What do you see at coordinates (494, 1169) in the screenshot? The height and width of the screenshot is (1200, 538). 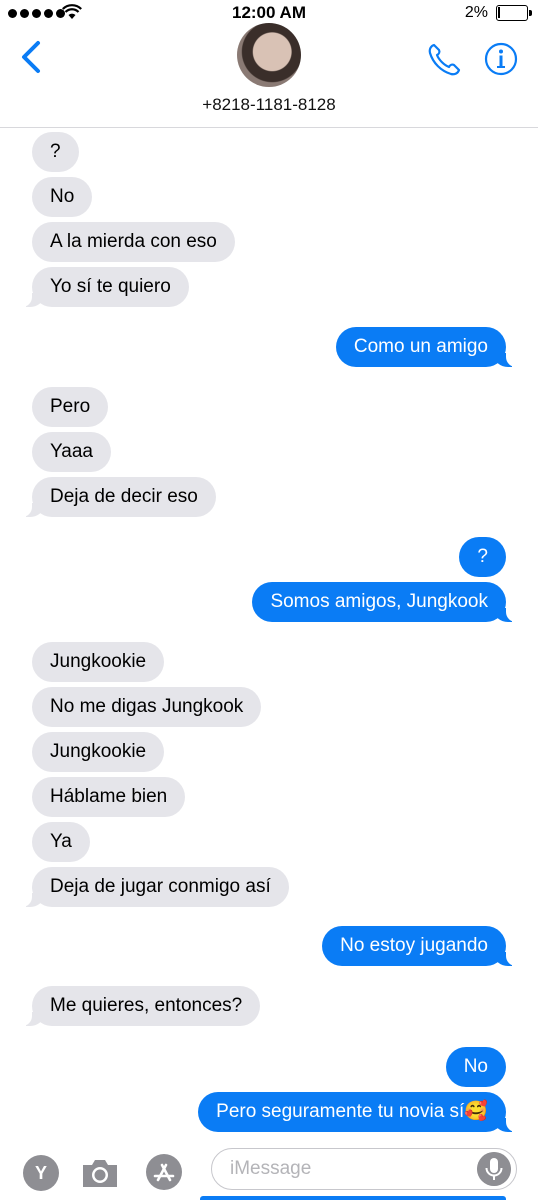 I see `microphone-icon` at bounding box center [494, 1169].